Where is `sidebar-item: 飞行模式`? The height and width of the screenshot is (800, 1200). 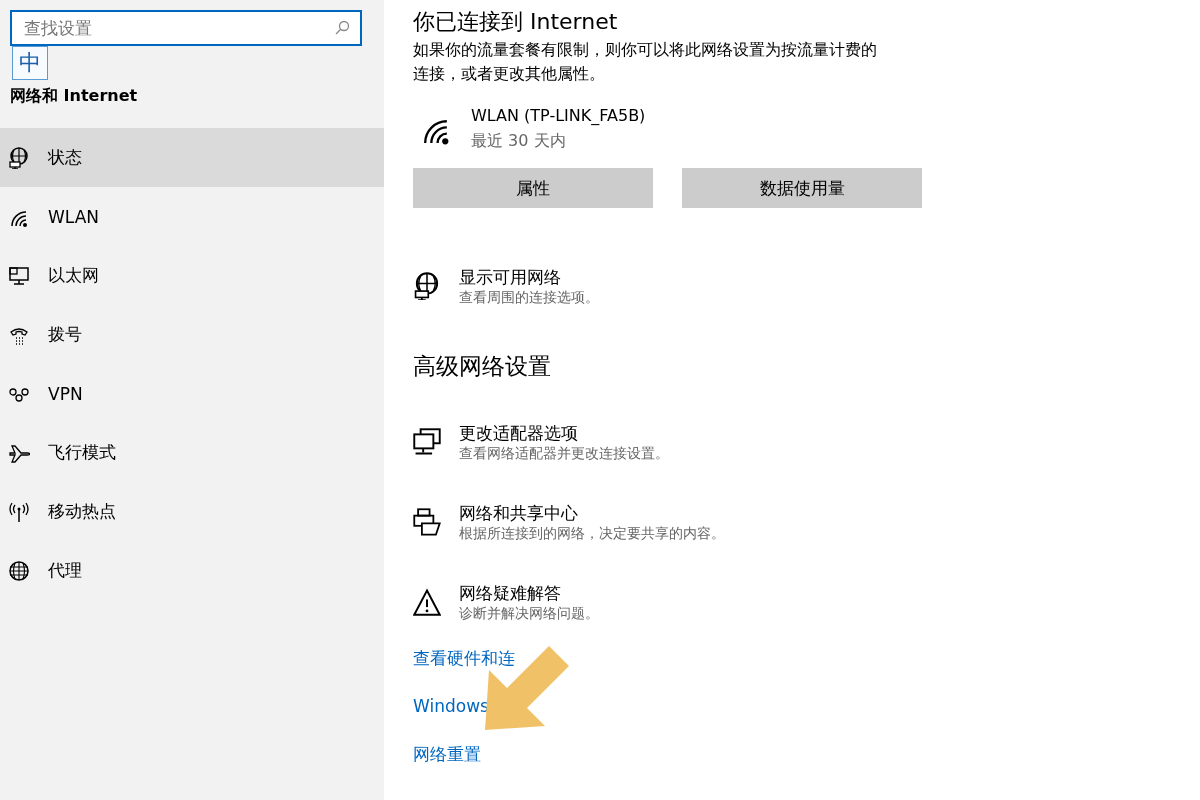
sidebar-item: 飞行模式 is located at coordinates (192, 452).